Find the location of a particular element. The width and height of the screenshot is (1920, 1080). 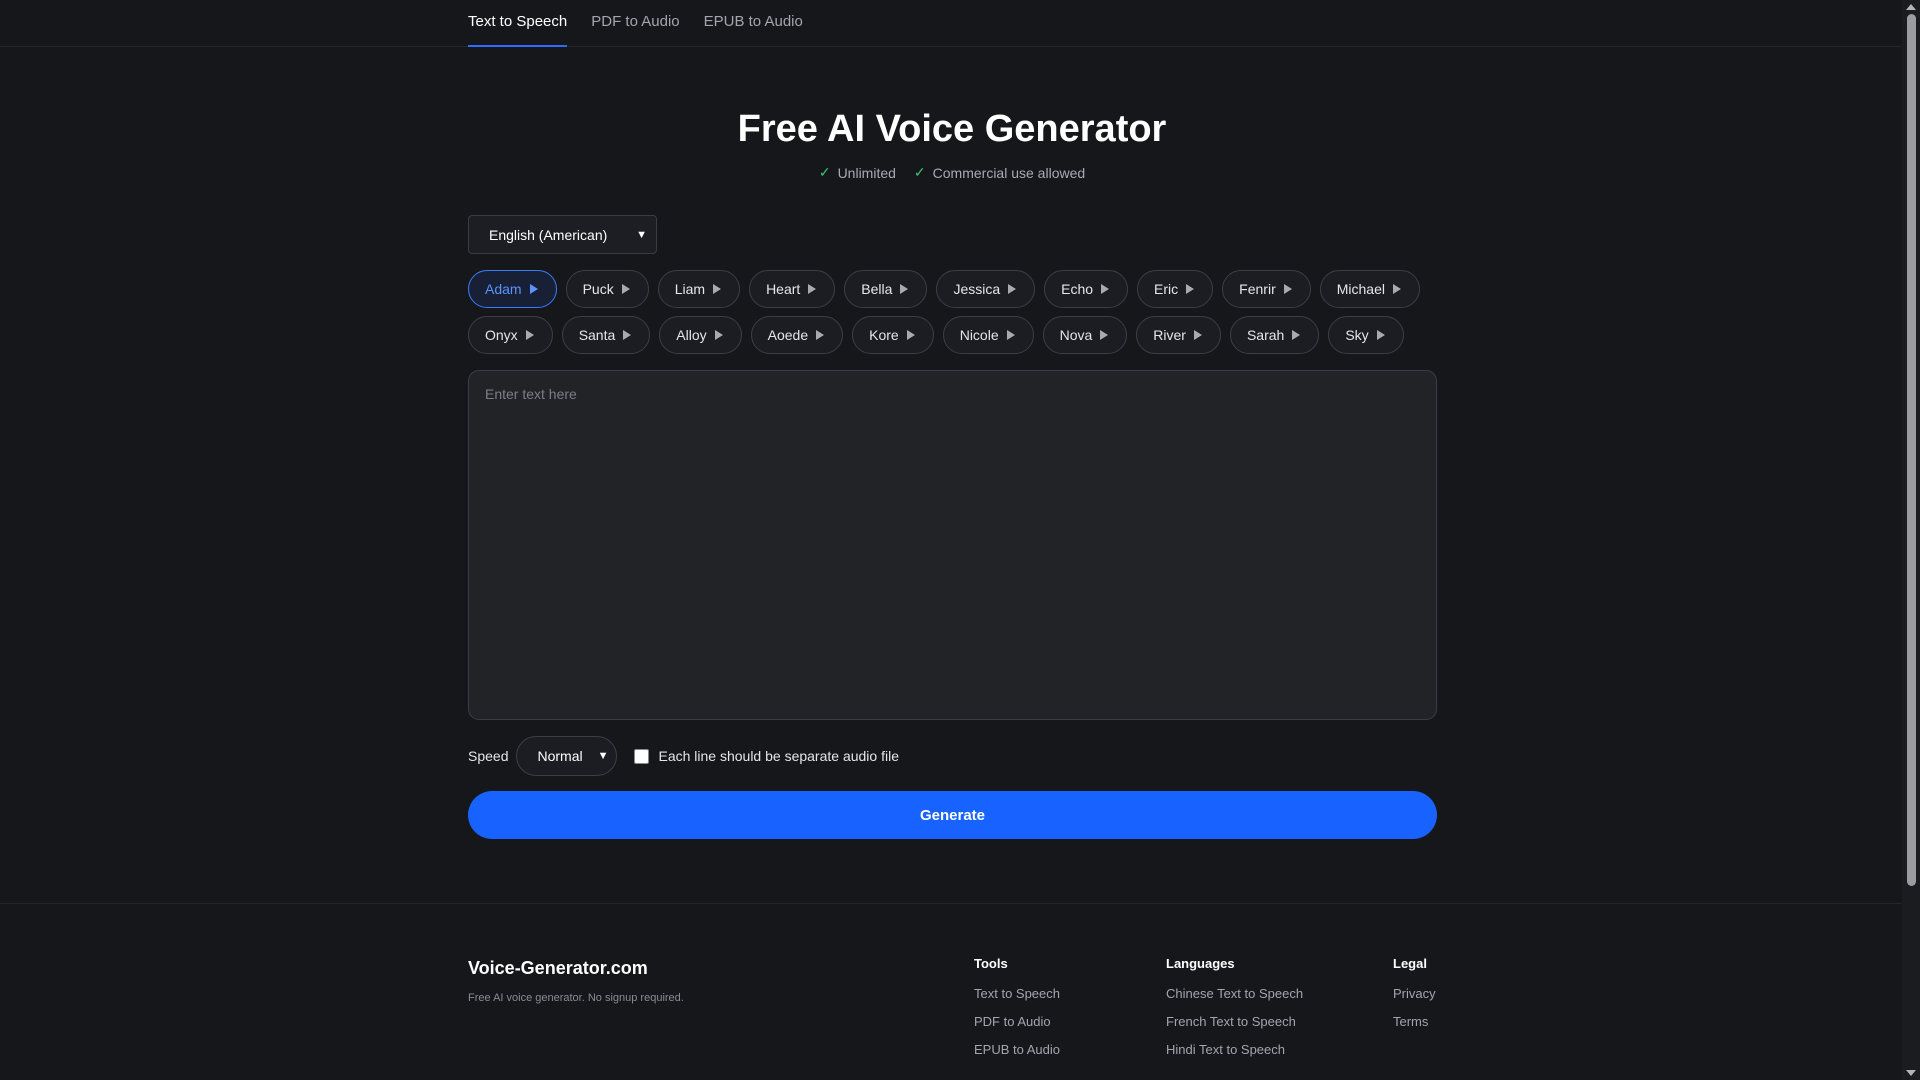

voice-label: Onyx is located at coordinates (501, 335).